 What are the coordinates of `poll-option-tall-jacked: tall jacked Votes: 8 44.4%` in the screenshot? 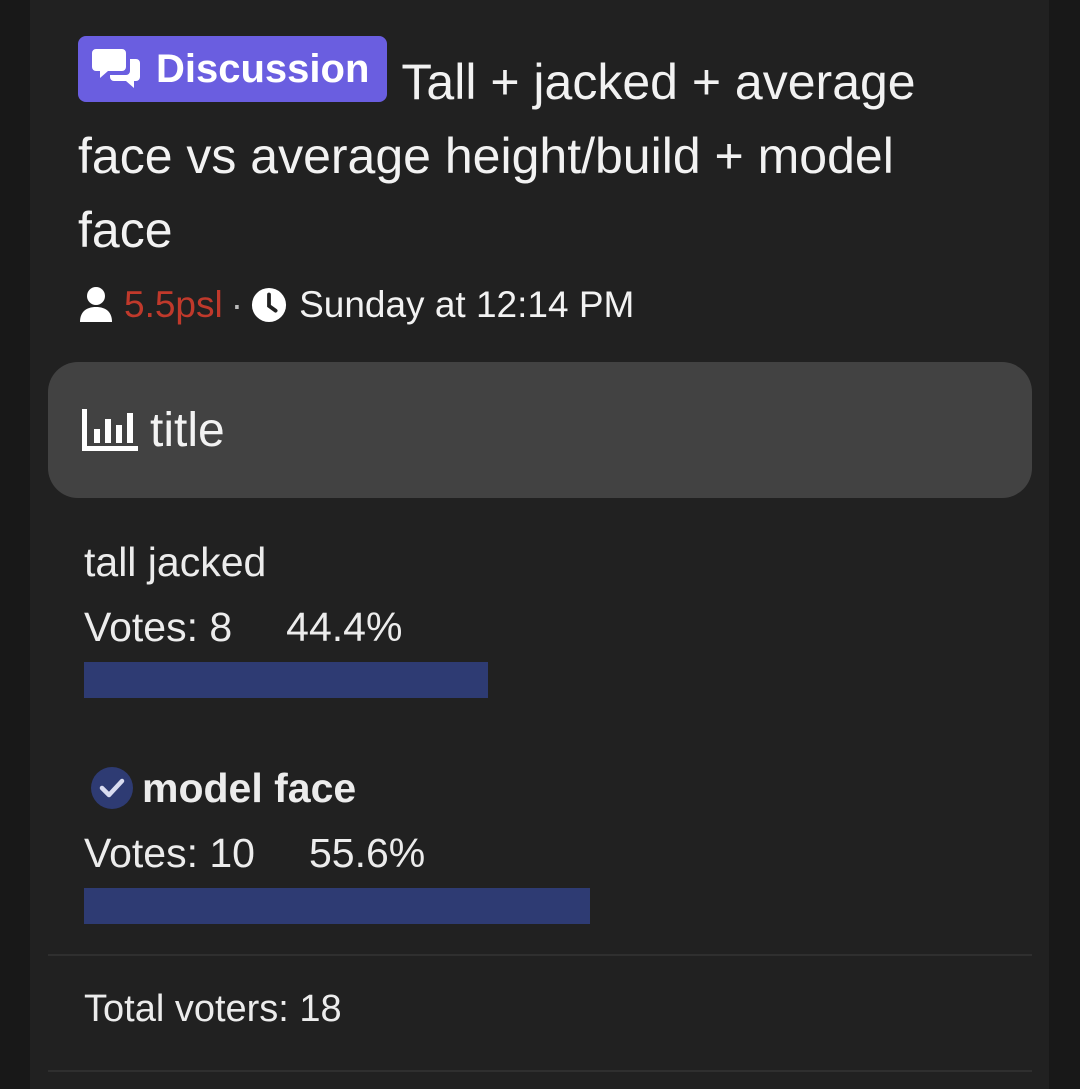 It's located at (534, 617).